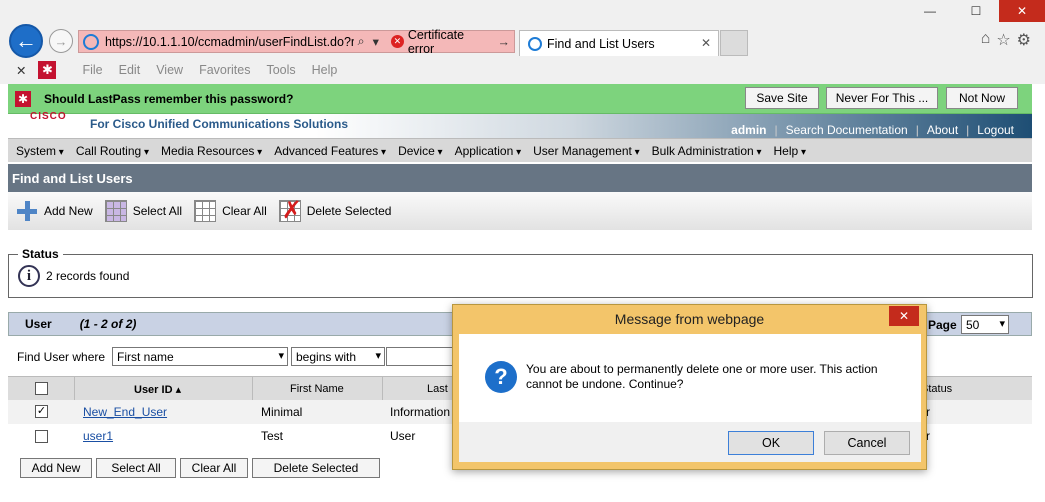 The image size is (1045, 502). I want to click on dropdown-icon: ▾, so click(376, 41).